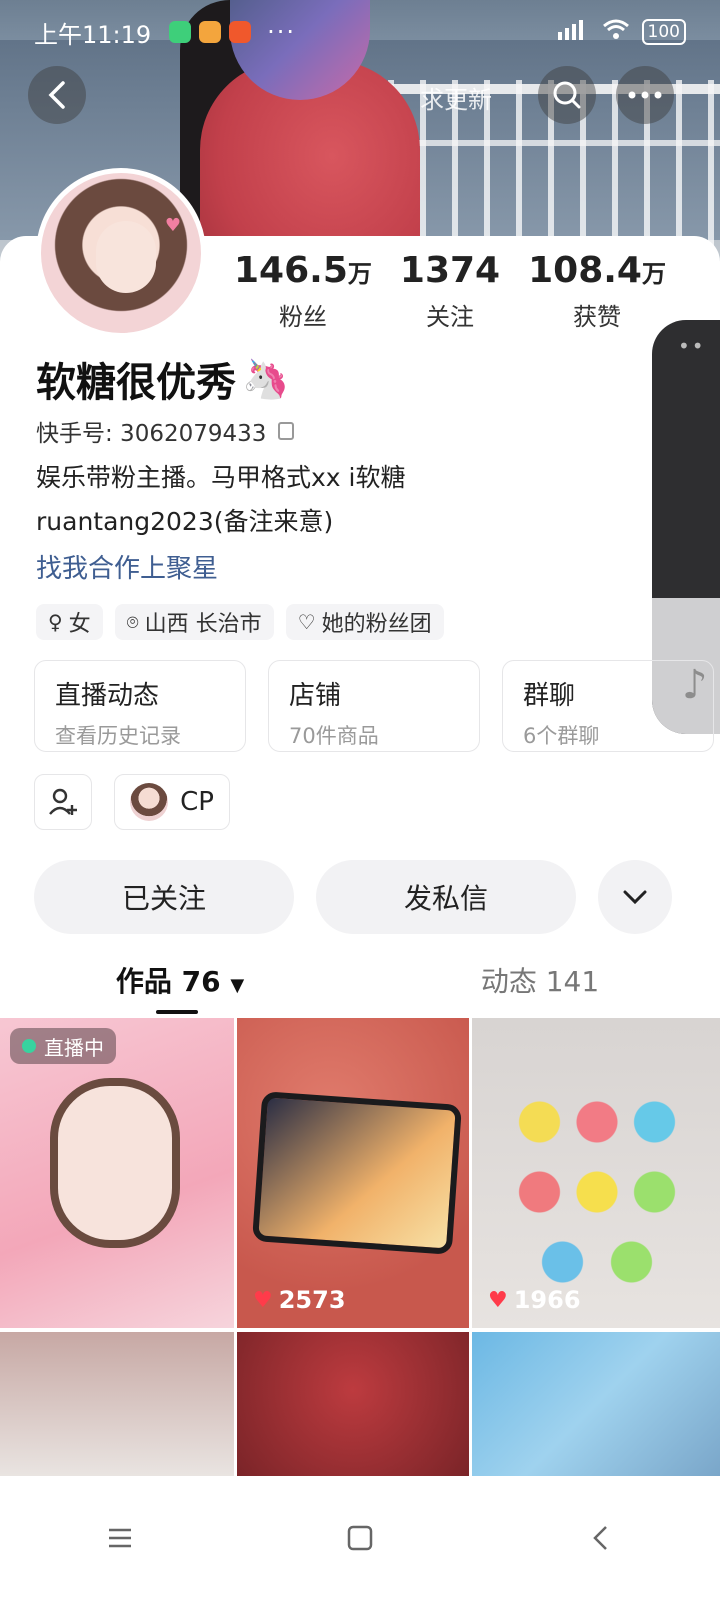  I want to click on heart-sticker-icon: ♥, so click(172, 225).